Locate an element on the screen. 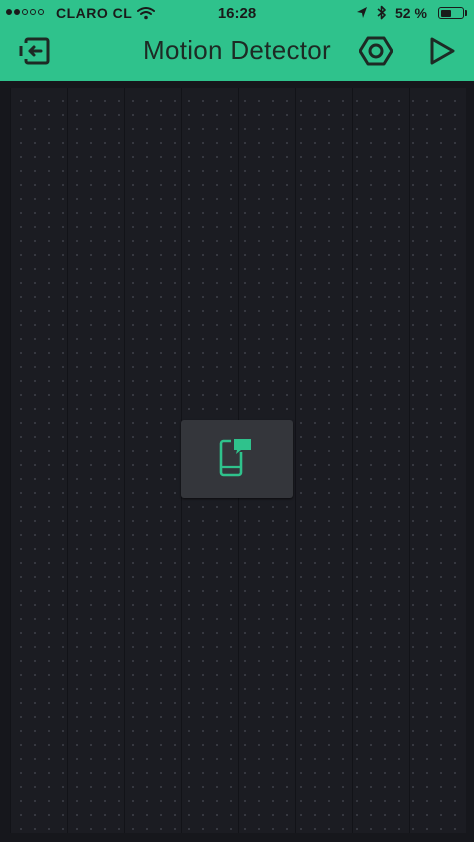 The width and height of the screenshot is (474, 842). play-button is located at coordinates (442, 53).